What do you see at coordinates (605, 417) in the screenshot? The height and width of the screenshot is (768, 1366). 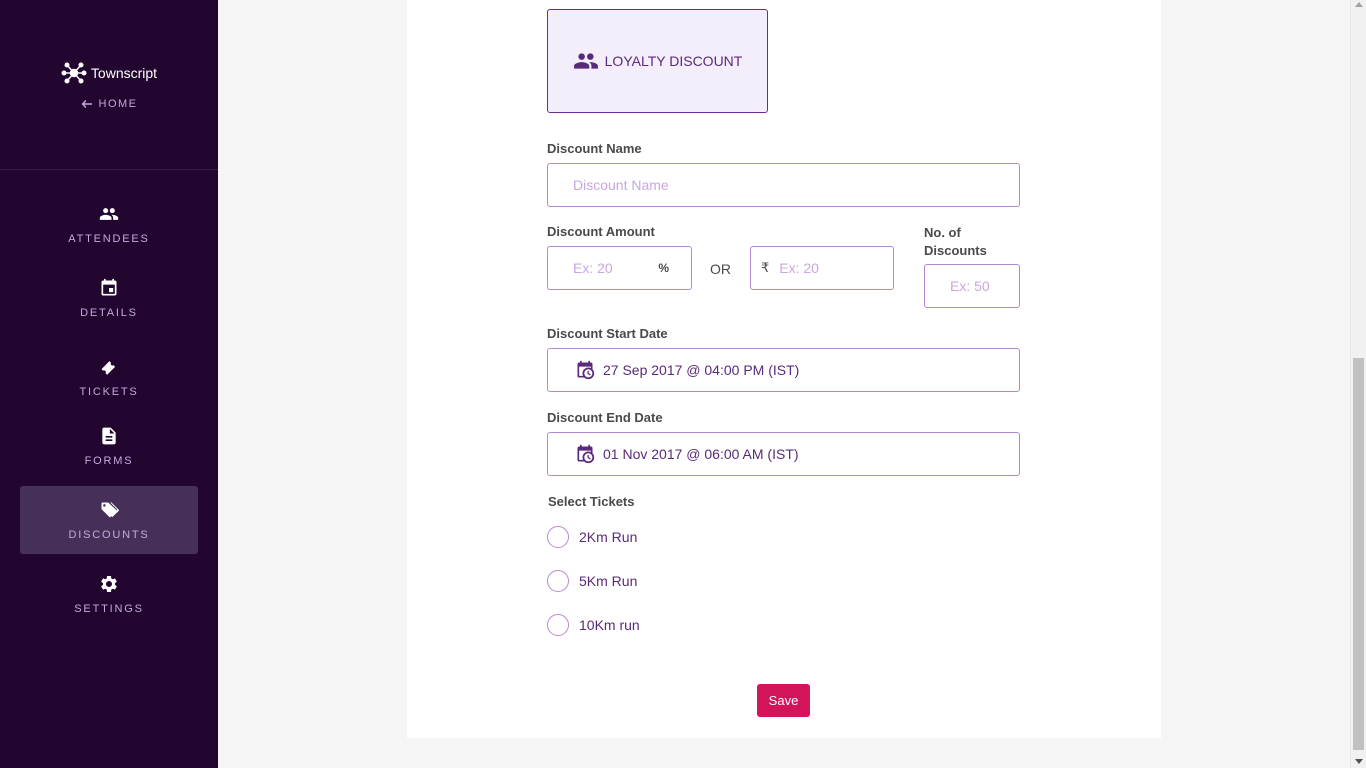 I see `end-date-label: Discount End Date` at bounding box center [605, 417].